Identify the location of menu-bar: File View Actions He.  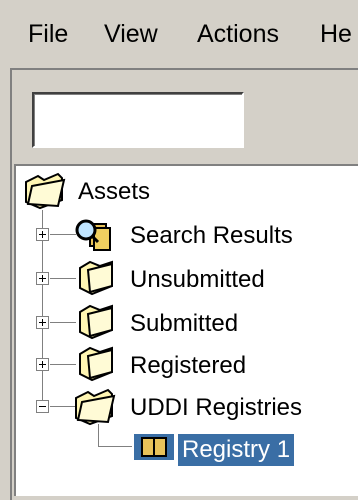
(179, 36).